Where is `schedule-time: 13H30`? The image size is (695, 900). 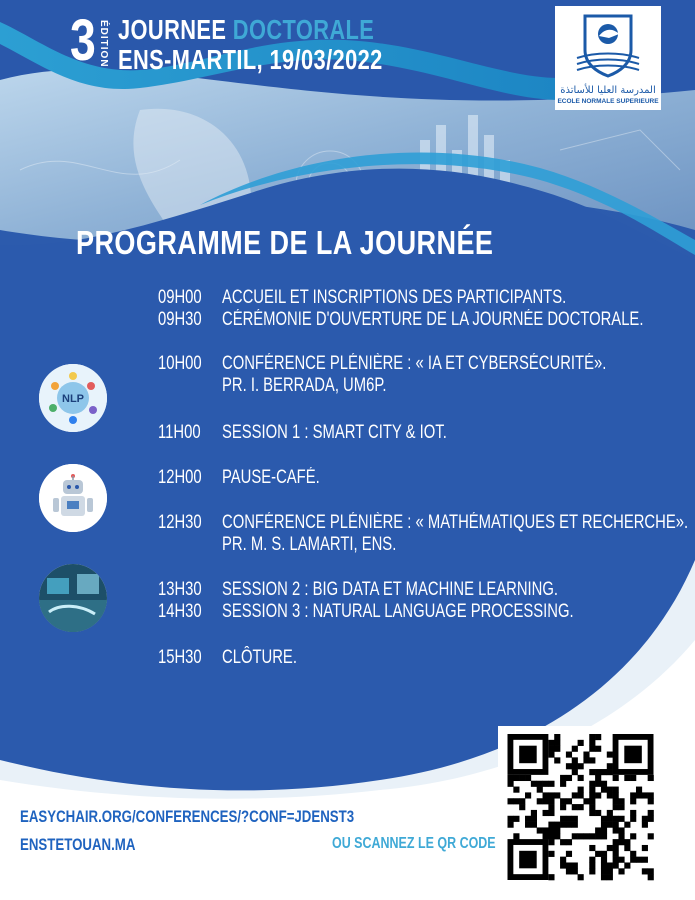
schedule-time: 13H30 is located at coordinates (180, 589).